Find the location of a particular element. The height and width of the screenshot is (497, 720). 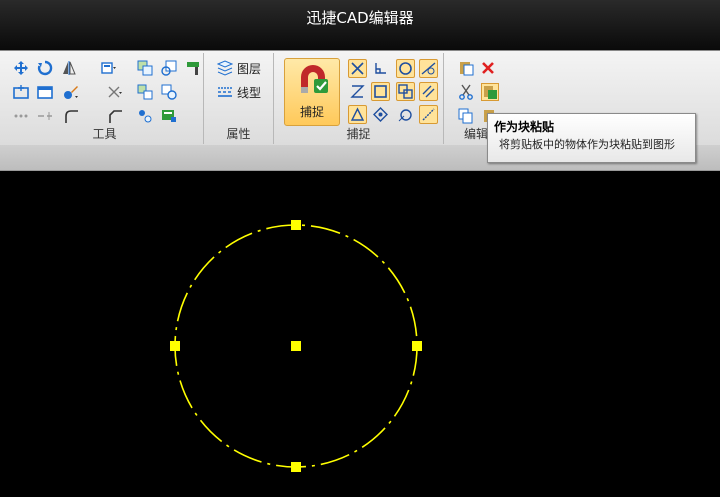

trim-icon is located at coordinates (115, 92).